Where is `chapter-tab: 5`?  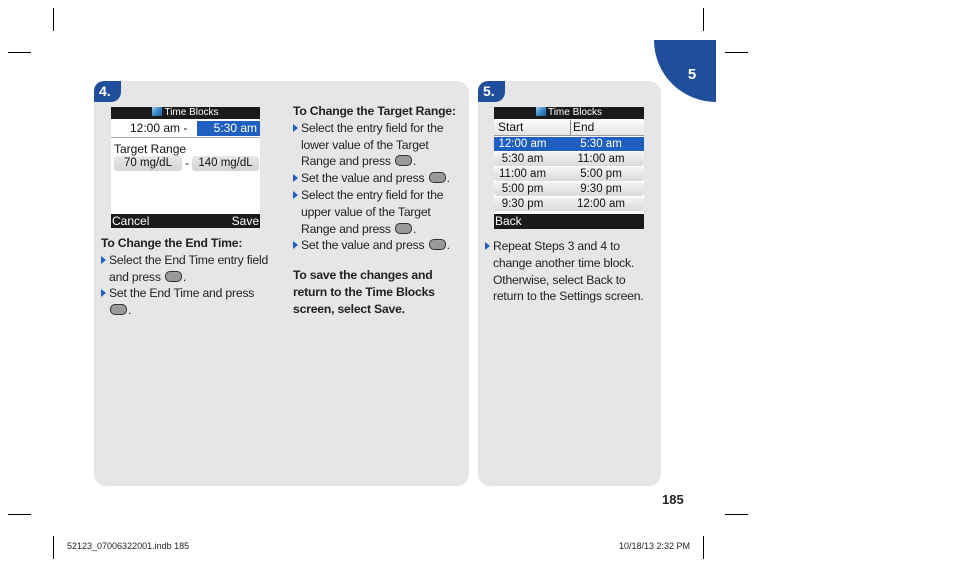 chapter-tab: 5 is located at coordinates (685, 71).